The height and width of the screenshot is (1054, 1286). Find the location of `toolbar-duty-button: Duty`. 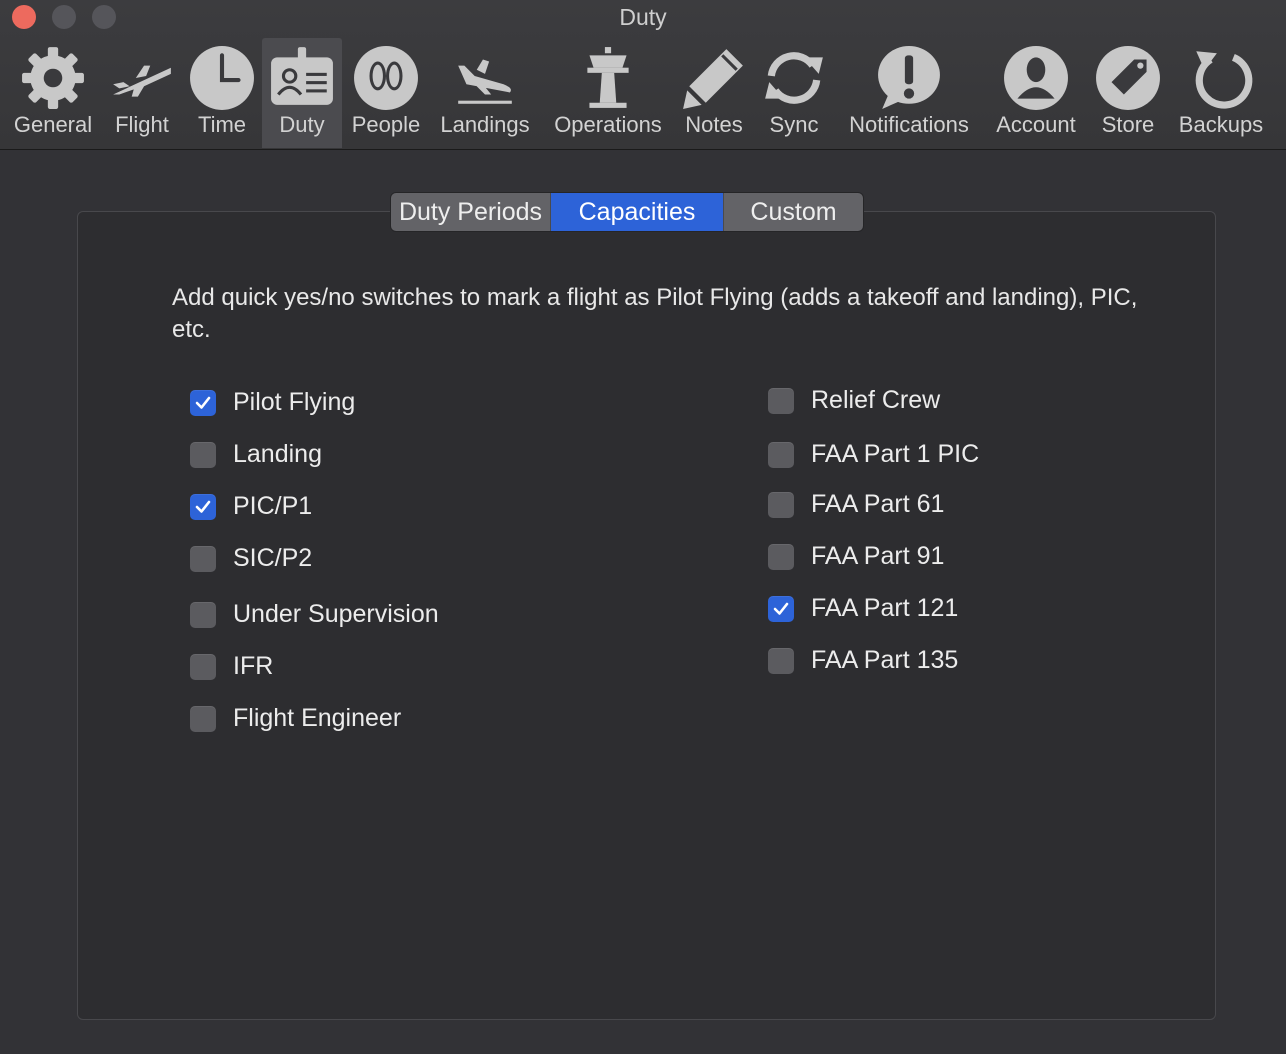

toolbar-duty-button: Duty is located at coordinates (302, 93).